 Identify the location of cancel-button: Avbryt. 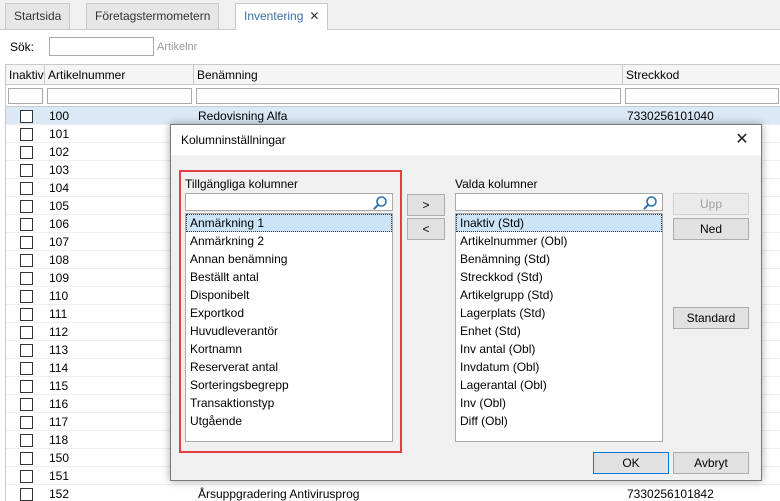
(711, 463).